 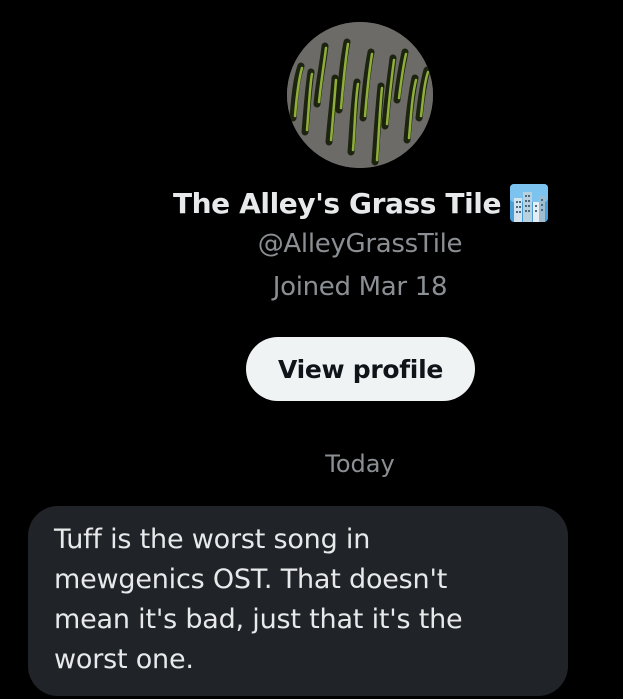 What do you see at coordinates (360, 287) in the screenshot?
I see `joined-date: Joined Mar 18` at bounding box center [360, 287].